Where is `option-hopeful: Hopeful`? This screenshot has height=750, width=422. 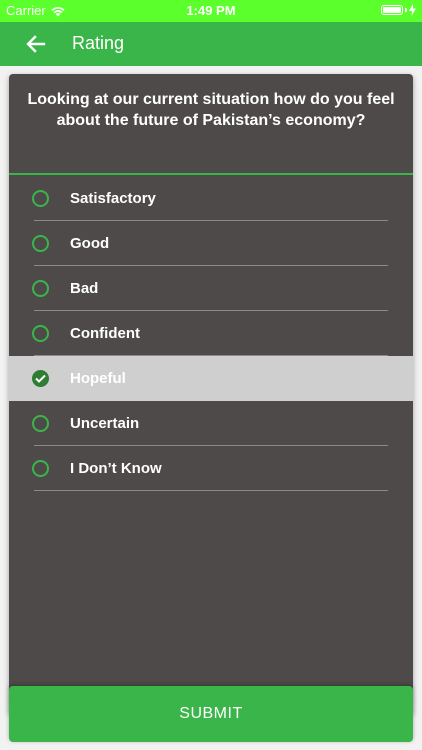
option-hopeful: Hopeful is located at coordinates (211, 378).